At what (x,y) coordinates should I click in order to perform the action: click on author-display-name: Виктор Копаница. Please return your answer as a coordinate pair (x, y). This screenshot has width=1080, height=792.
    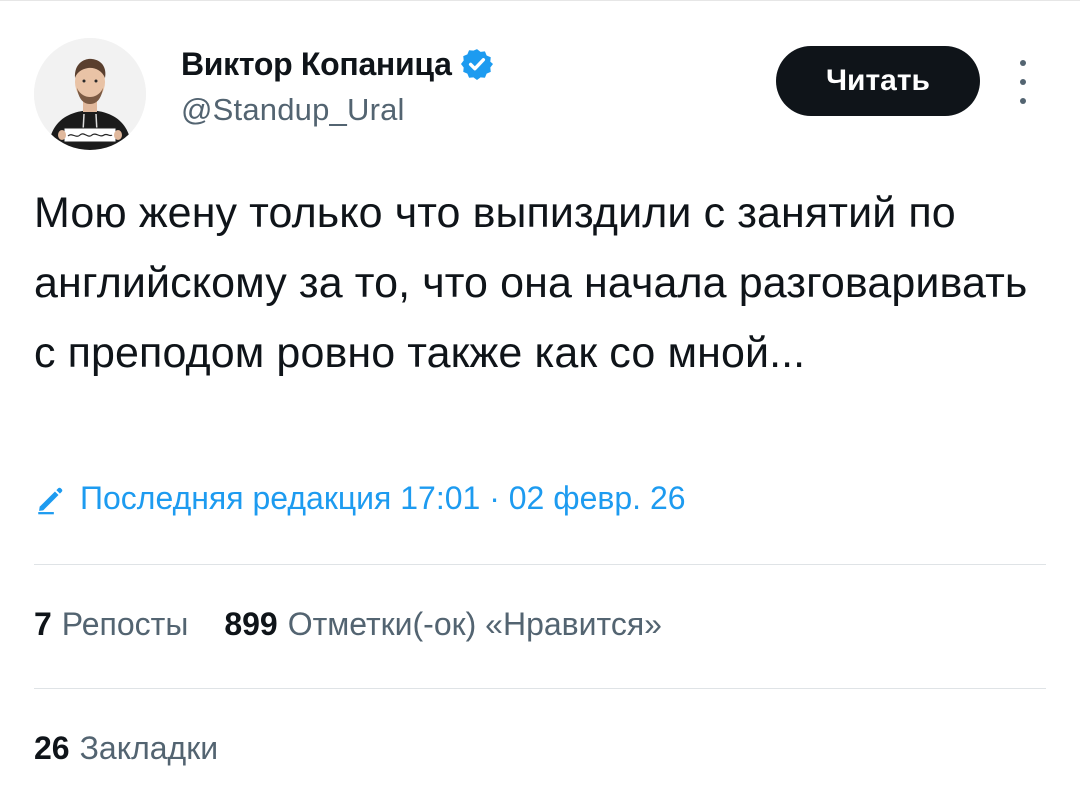
    Looking at the image, I should click on (316, 64).